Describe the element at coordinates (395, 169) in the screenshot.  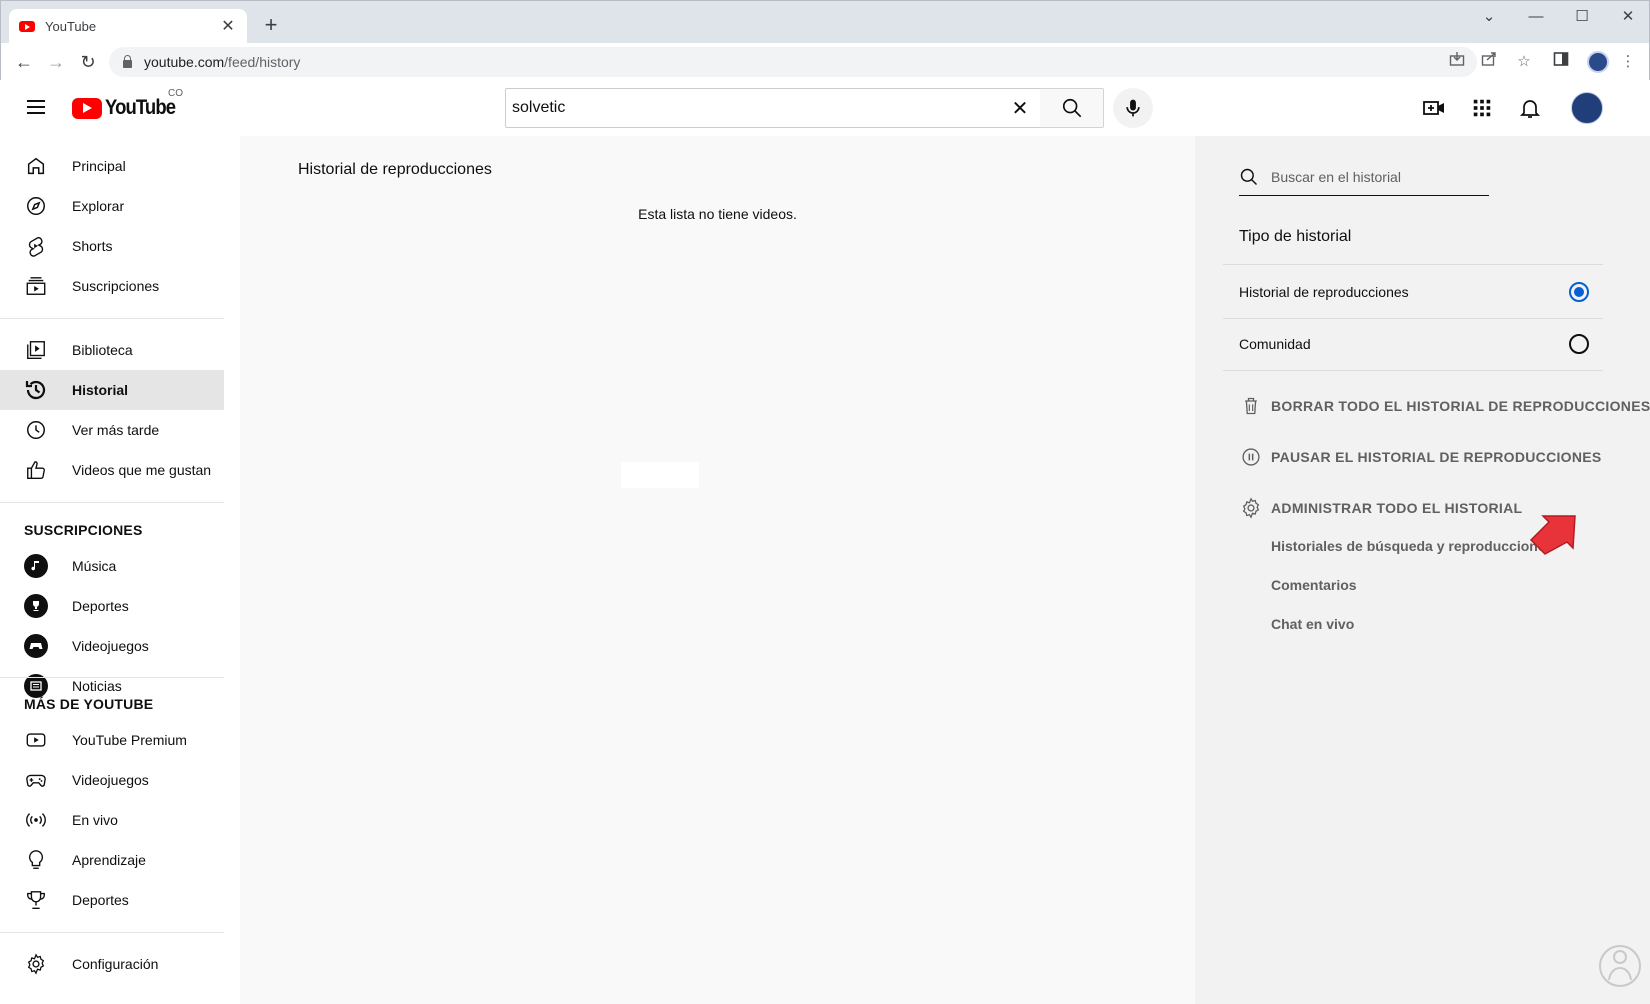
I see `page-title: Historial de reproducciones` at that location.